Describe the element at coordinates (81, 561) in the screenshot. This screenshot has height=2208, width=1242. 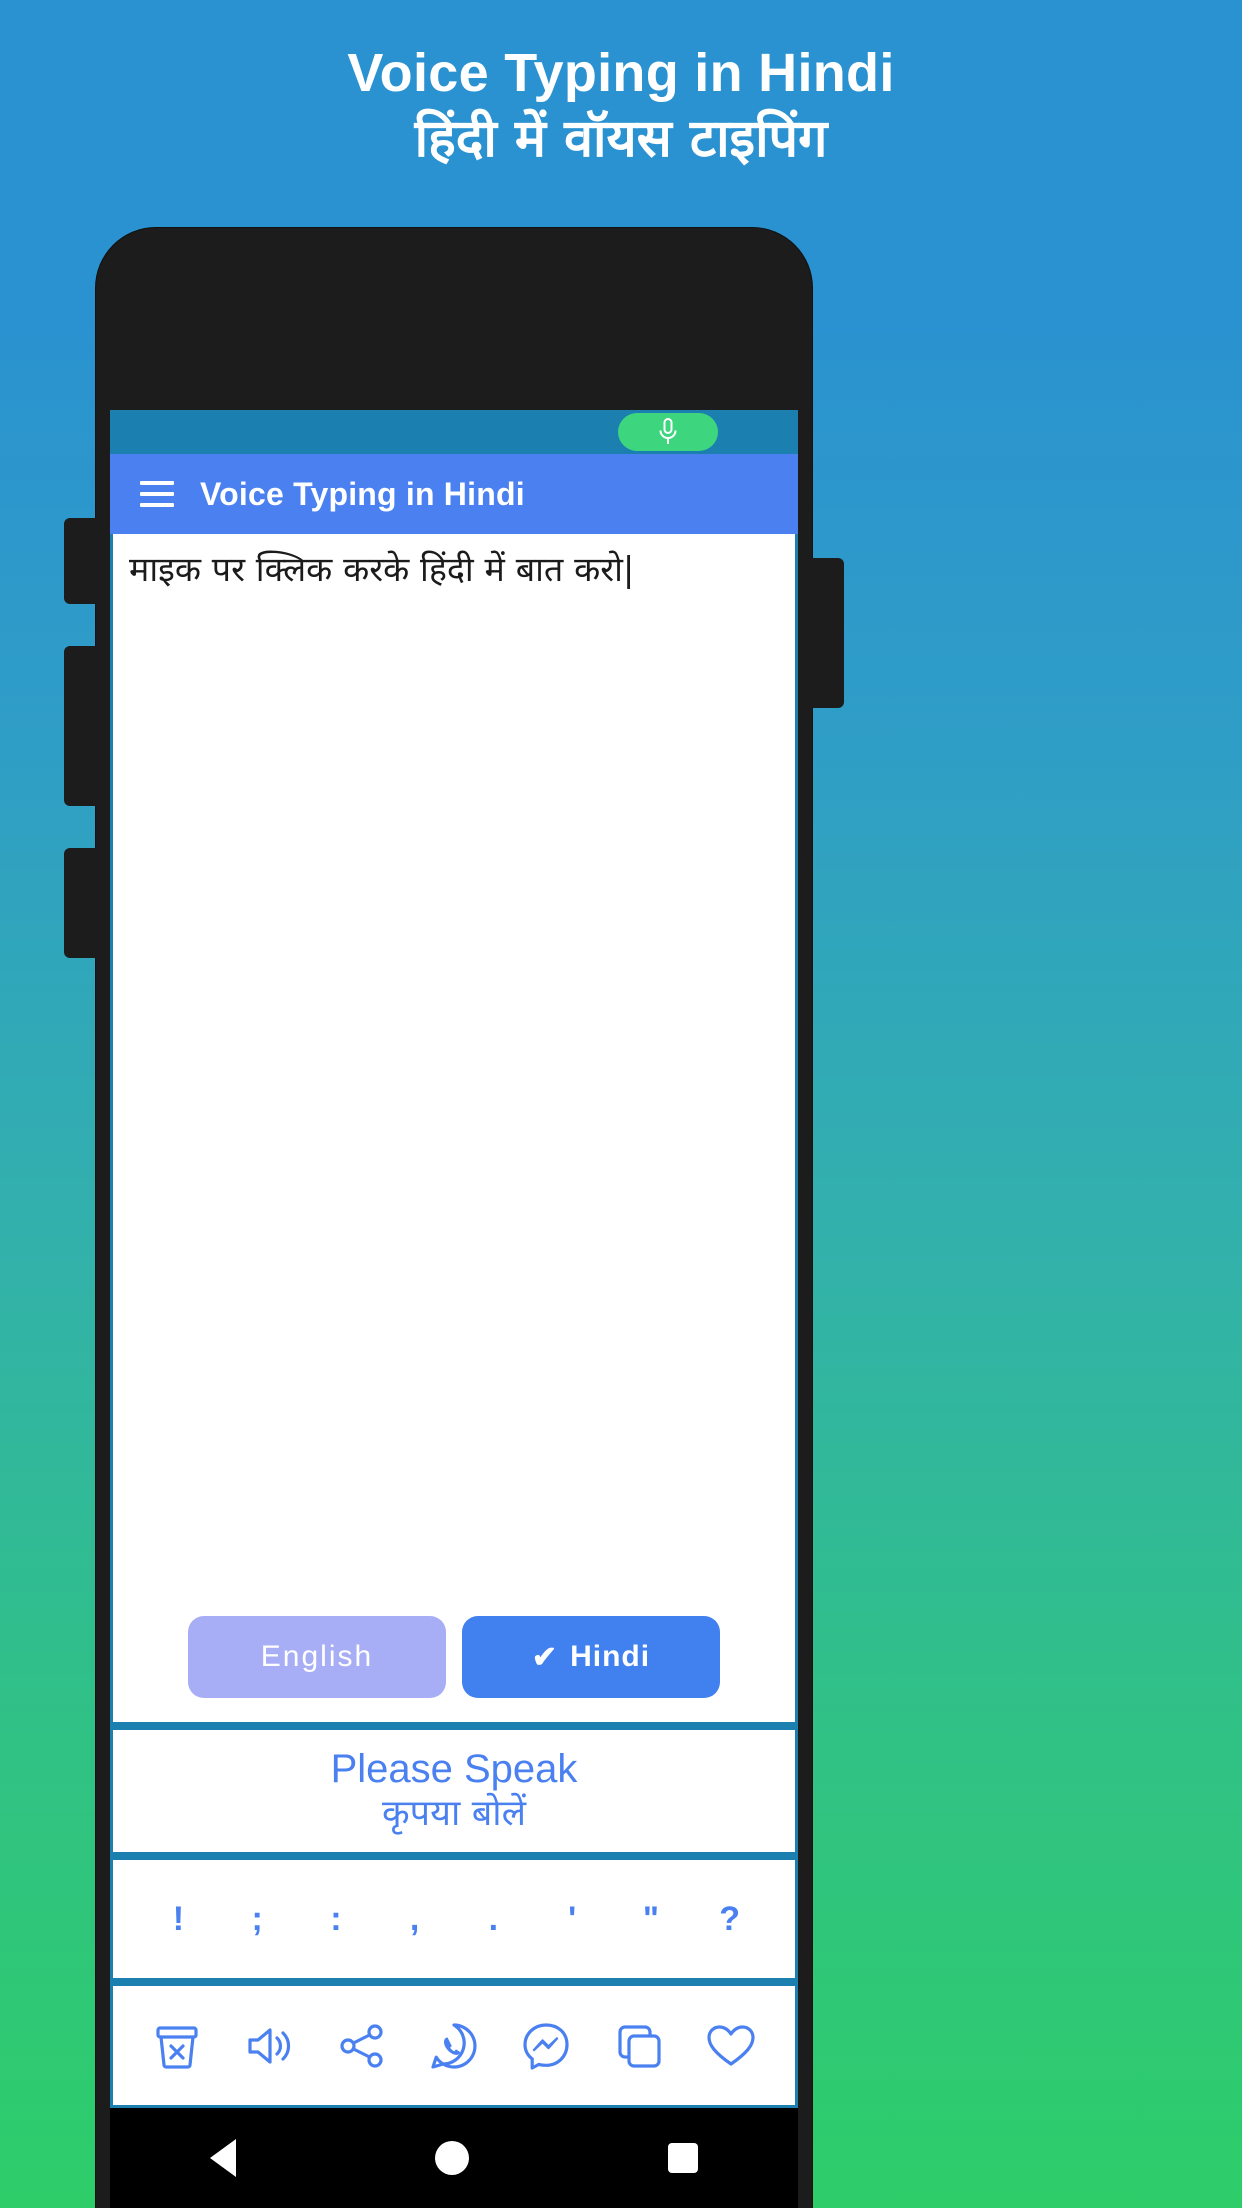
I see `phone-side-button-volume-up` at that location.